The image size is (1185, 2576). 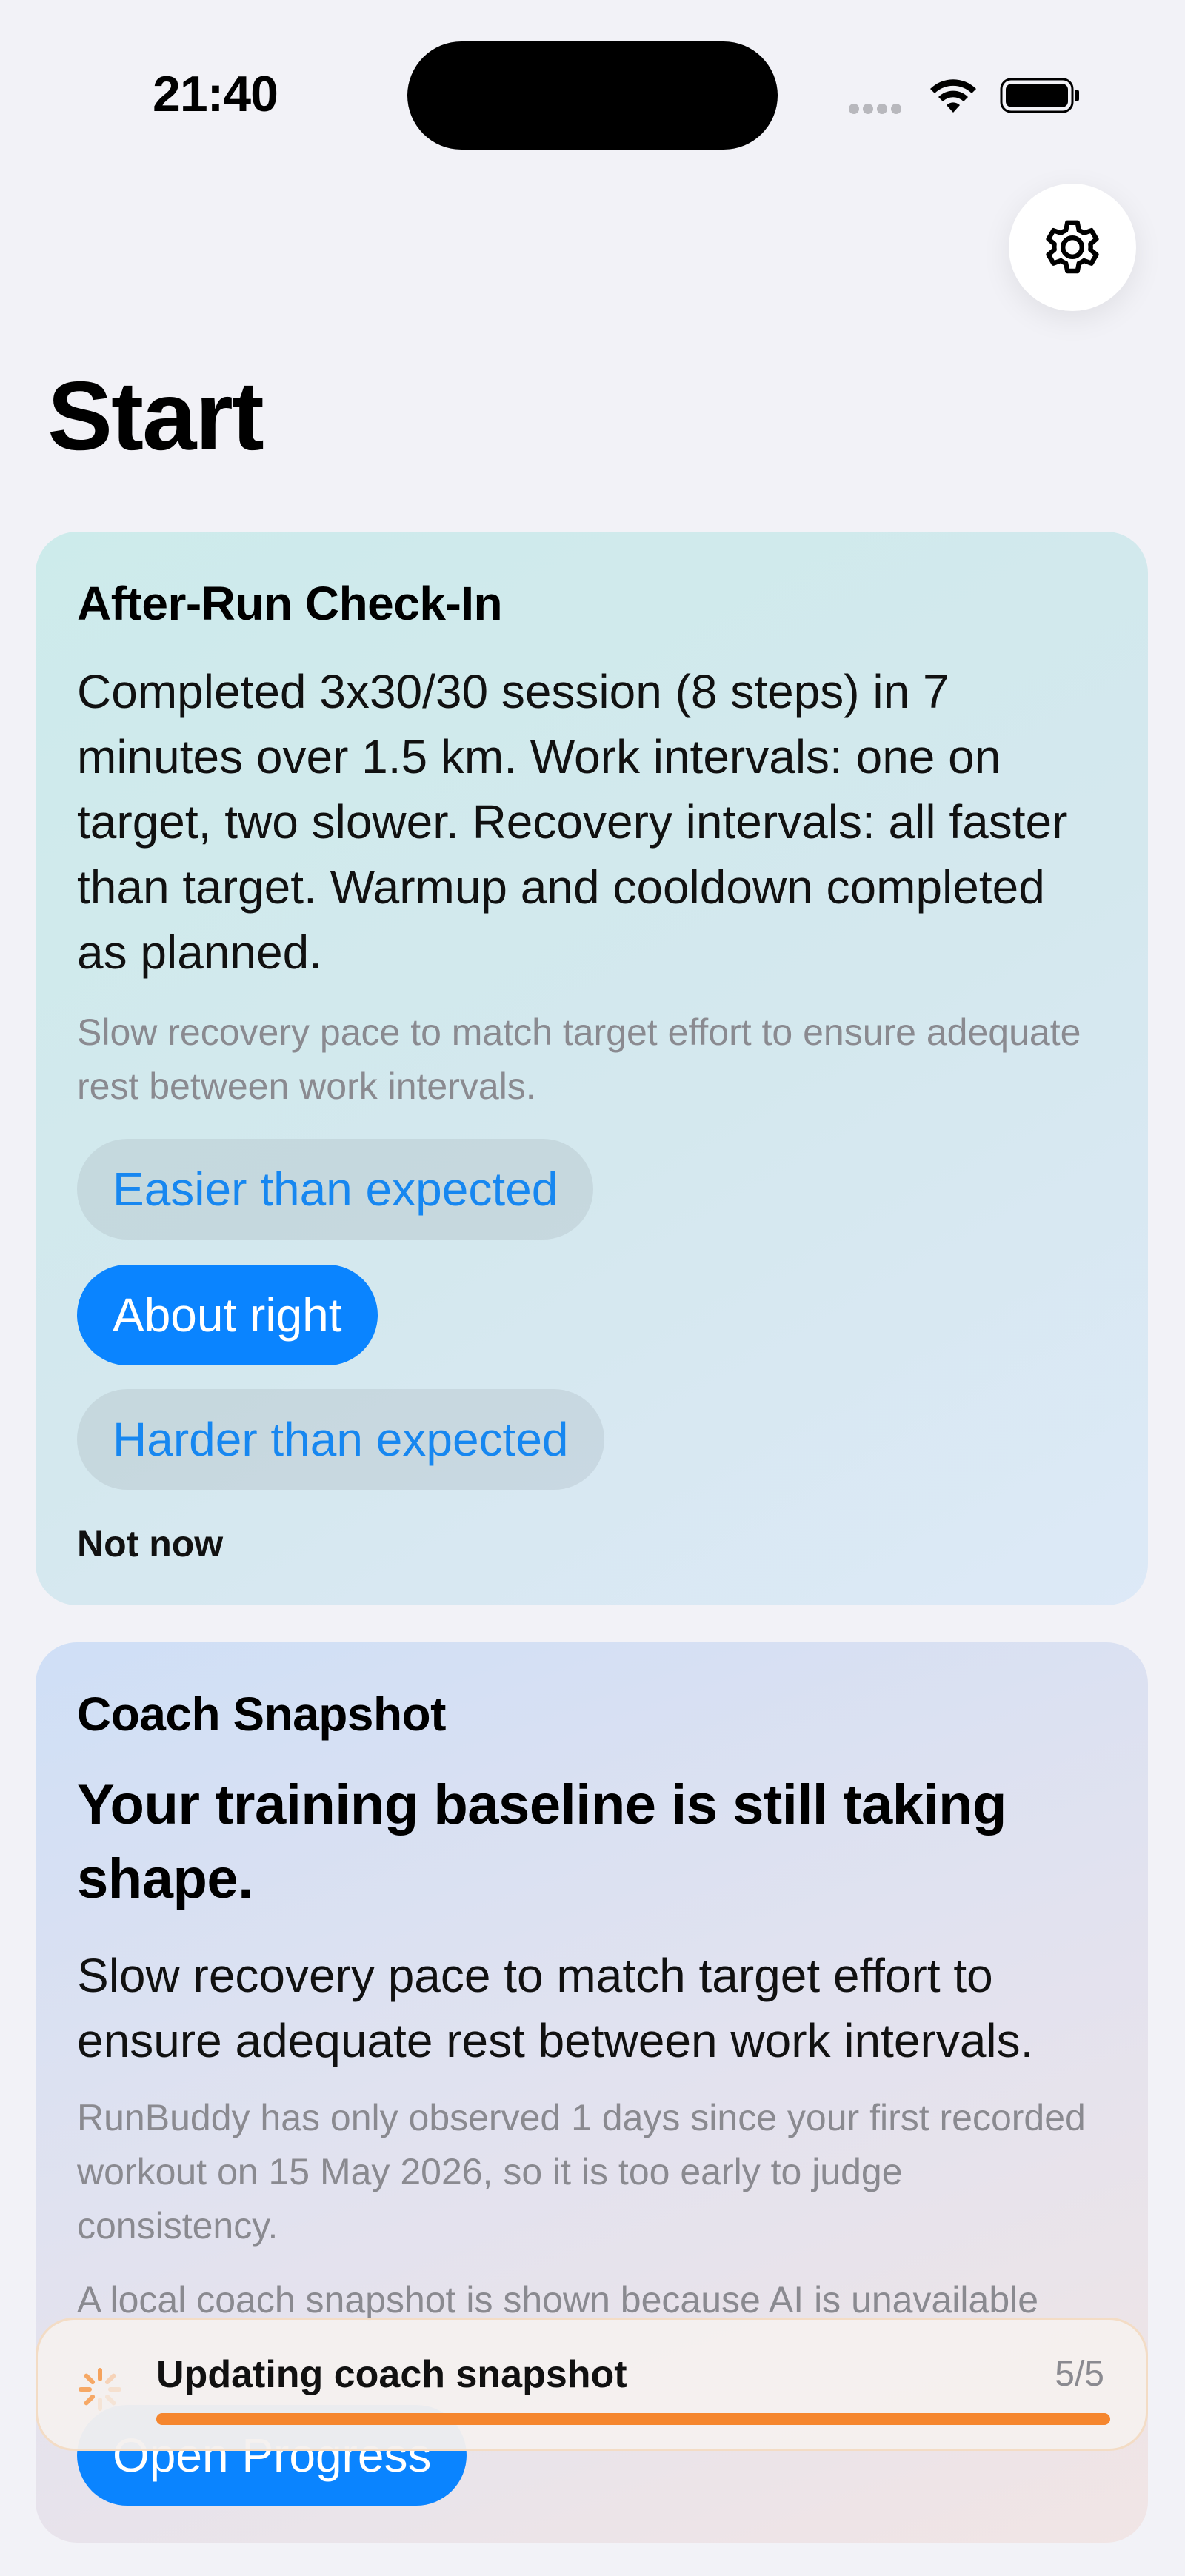 I want to click on easier-than-expected-button: Easier than expected, so click(x=335, y=1189).